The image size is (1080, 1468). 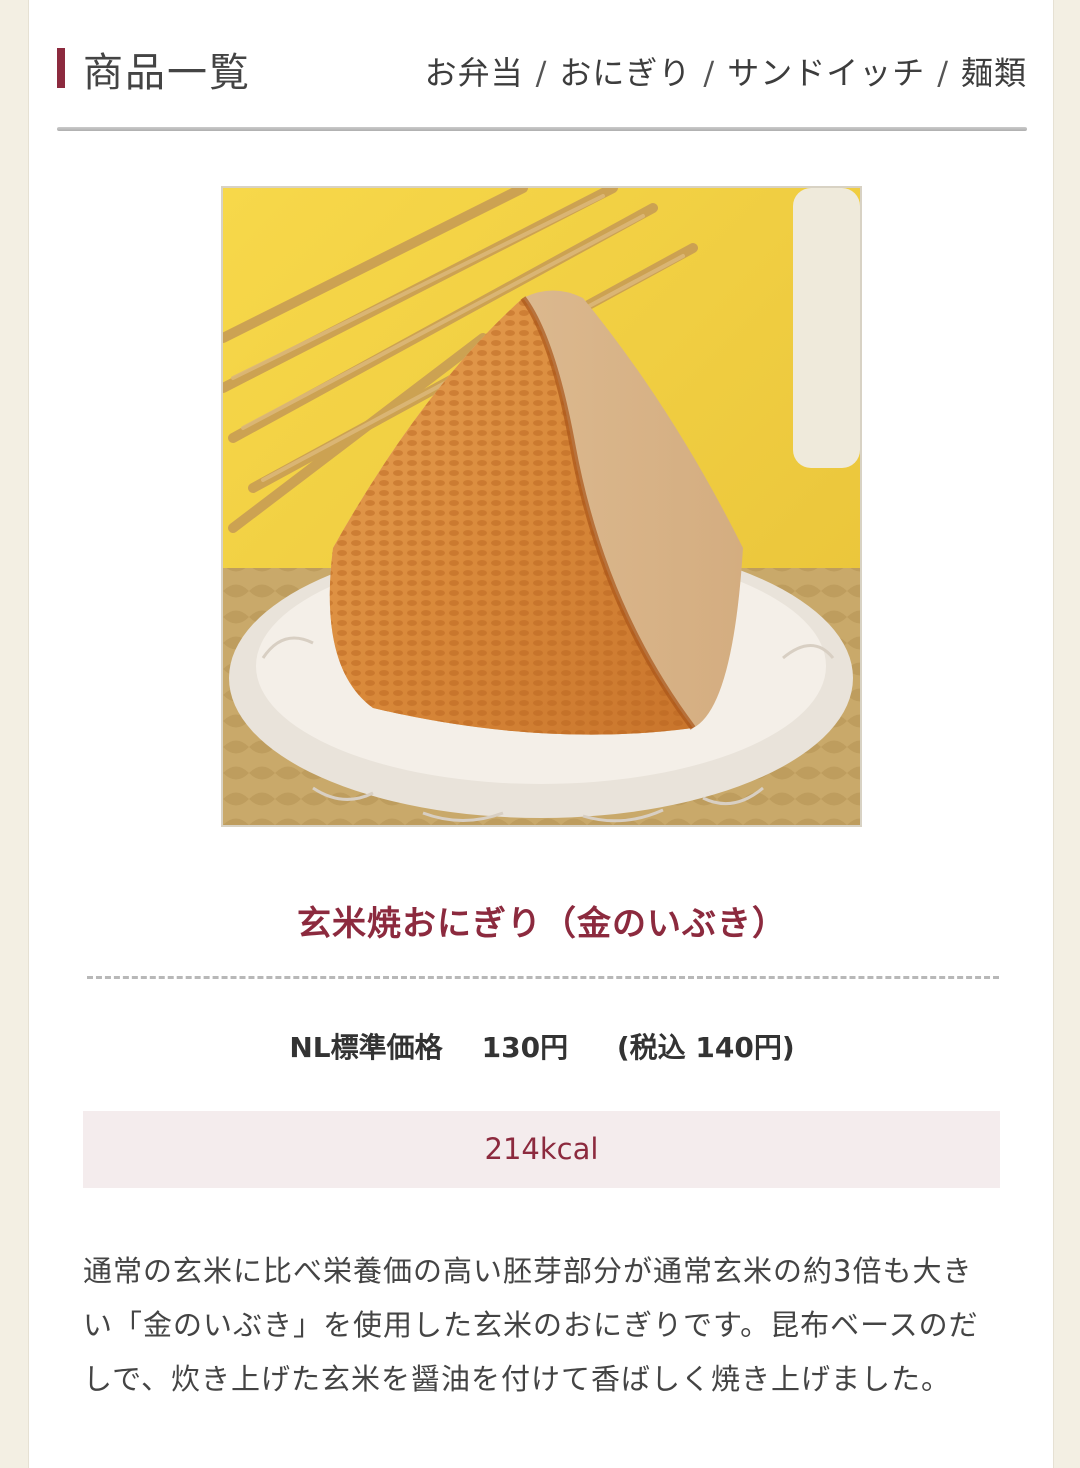 What do you see at coordinates (826, 73) in the screenshot?
I see `category-link-sandwich: サンドイッチ` at bounding box center [826, 73].